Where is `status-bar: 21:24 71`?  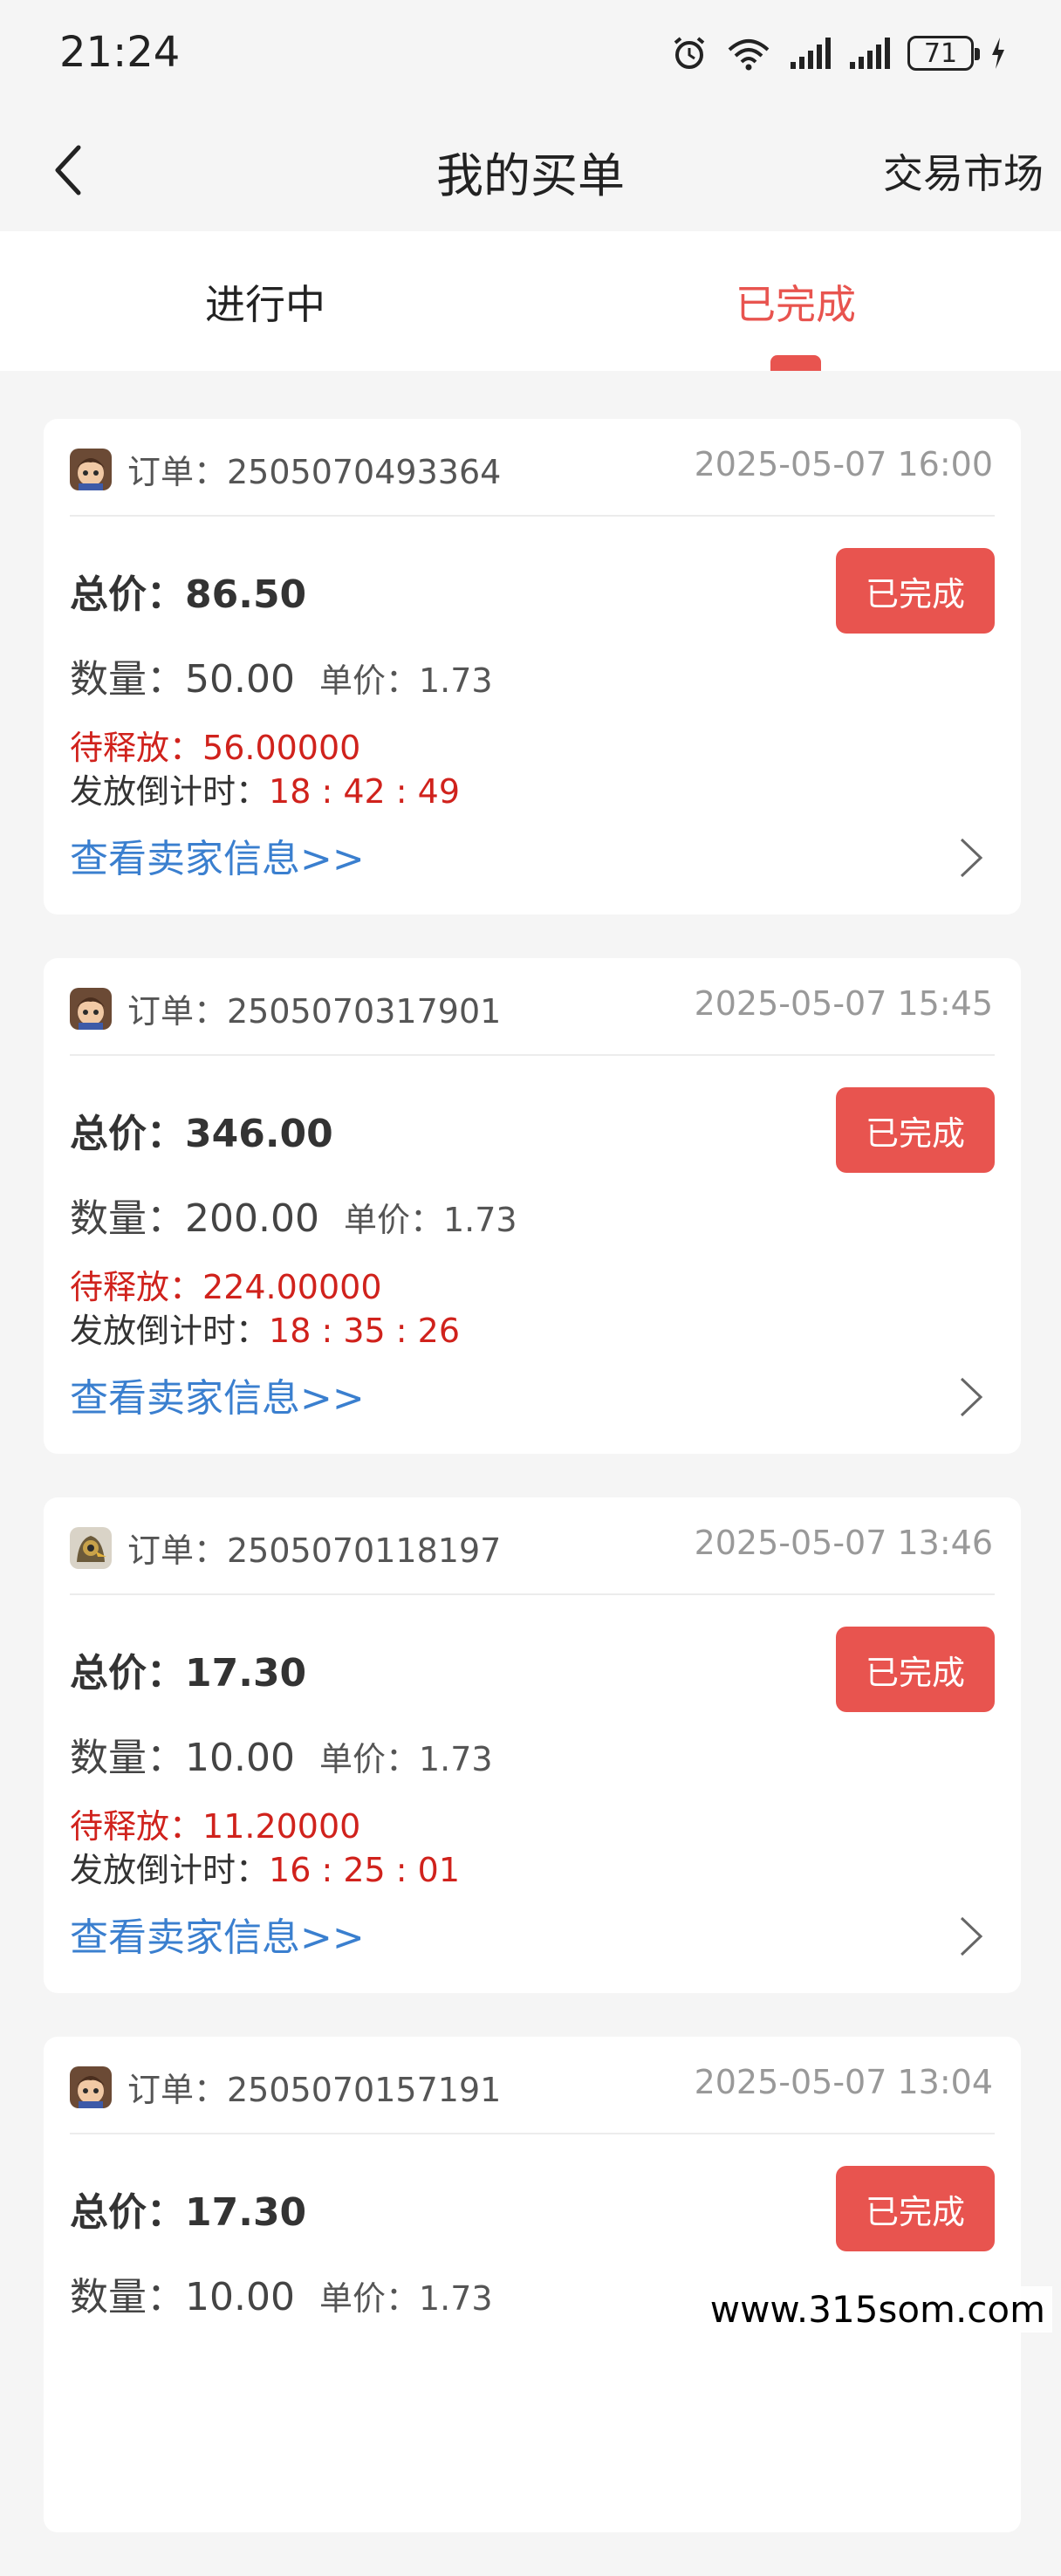
status-bar: 21:24 71 is located at coordinates (530, 54).